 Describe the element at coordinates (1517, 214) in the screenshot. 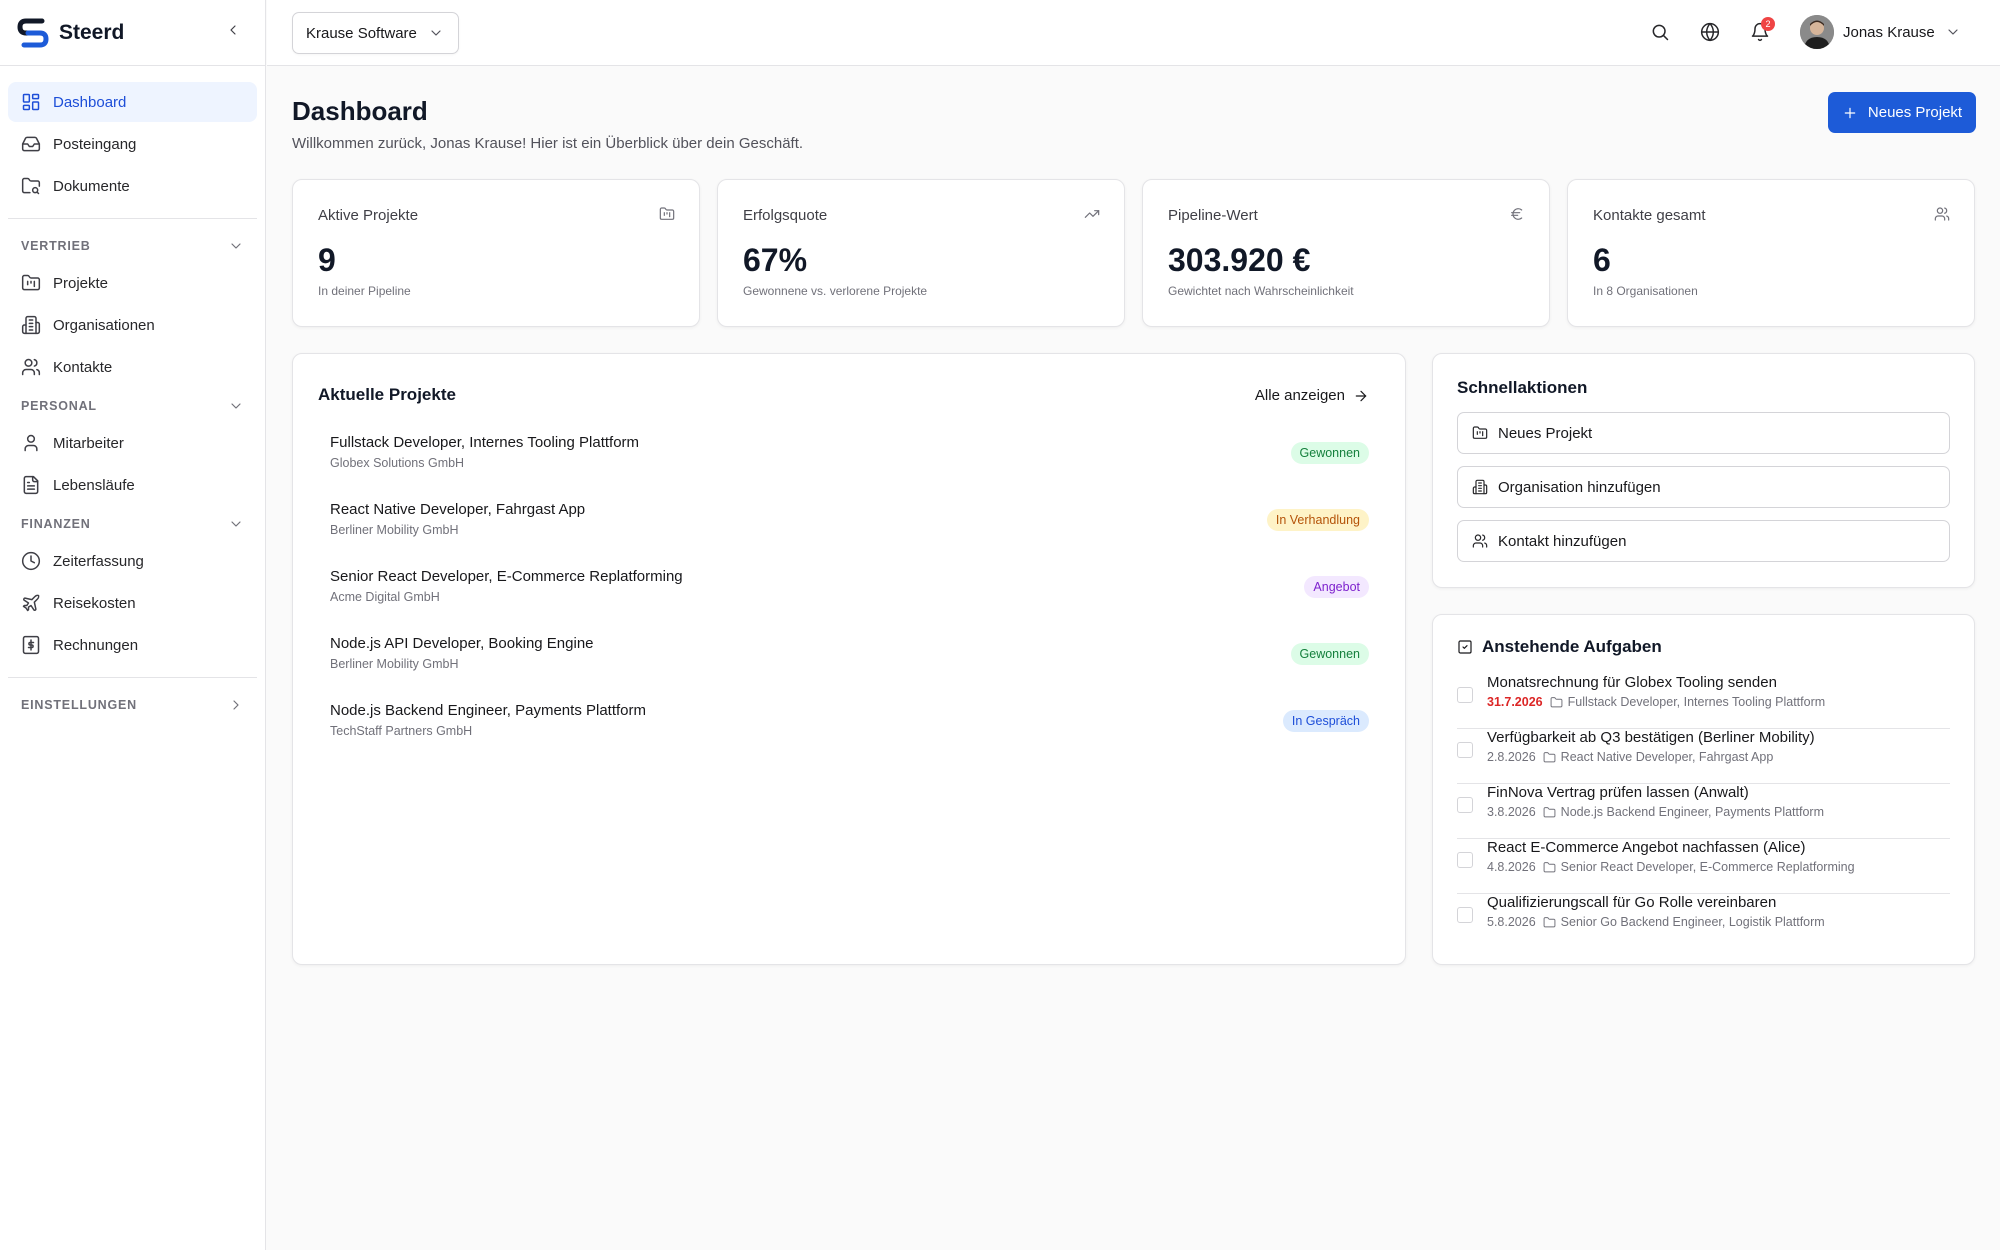

I see `euro-icon` at that location.